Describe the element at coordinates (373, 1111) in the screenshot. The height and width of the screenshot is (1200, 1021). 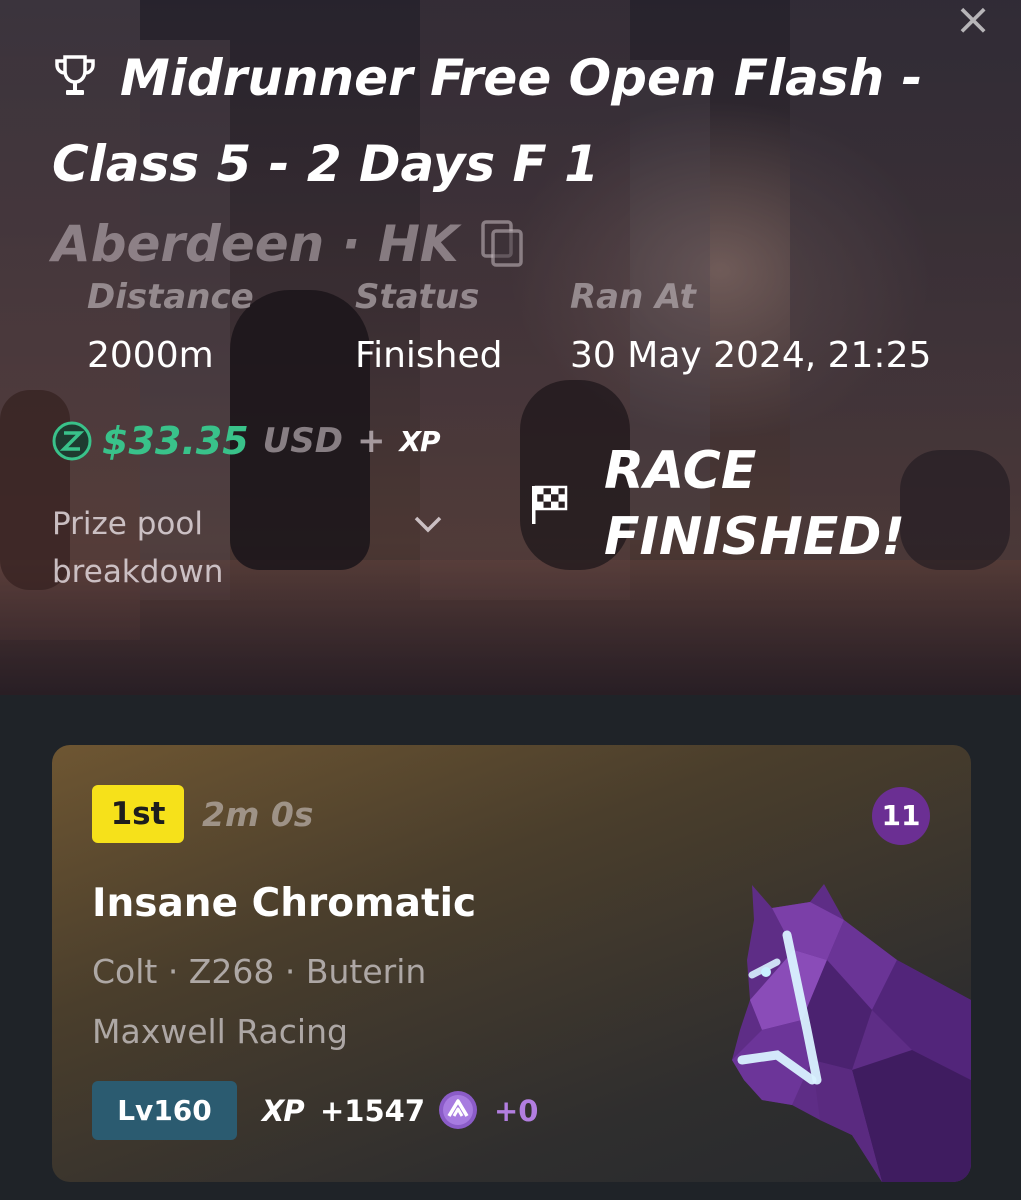
I see `xp-gain: +1547` at that location.